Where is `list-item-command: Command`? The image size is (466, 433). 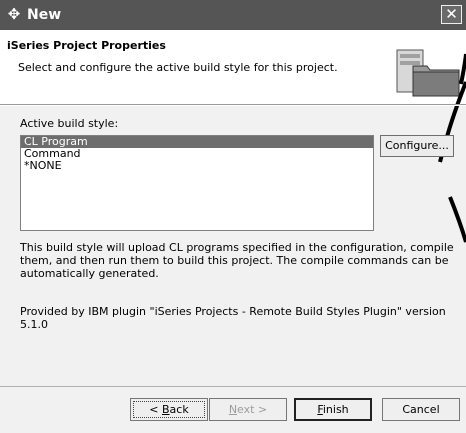
list-item-command: Command is located at coordinates (197, 154).